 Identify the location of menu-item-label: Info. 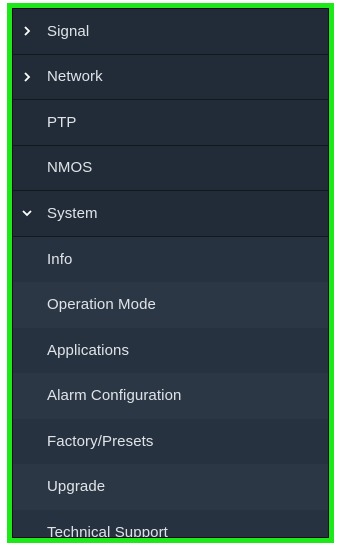
(60, 259).